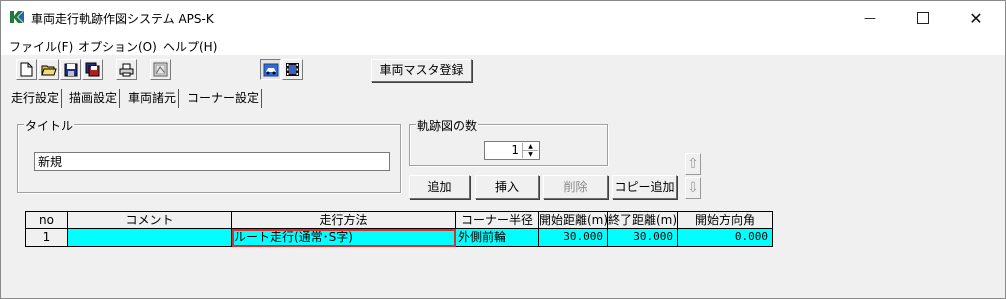 Image resolution: width=1006 pixels, height=299 pixels. I want to click on spinner-arrows: ▲ ▼, so click(530, 150).